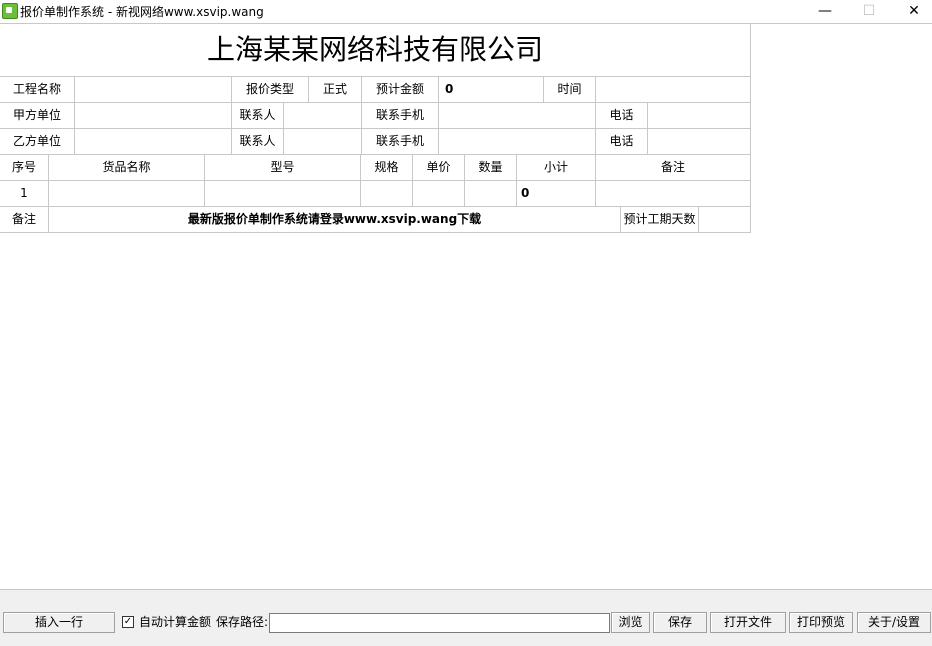  What do you see at coordinates (673, 194) in the screenshot?
I see `item-remark-cell` at bounding box center [673, 194].